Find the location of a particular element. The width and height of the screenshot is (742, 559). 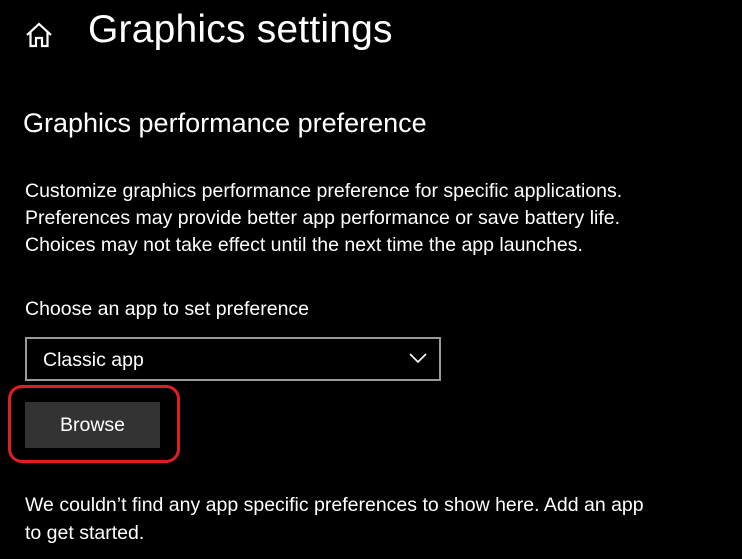

page-title: Graphics settings is located at coordinates (240, 29).